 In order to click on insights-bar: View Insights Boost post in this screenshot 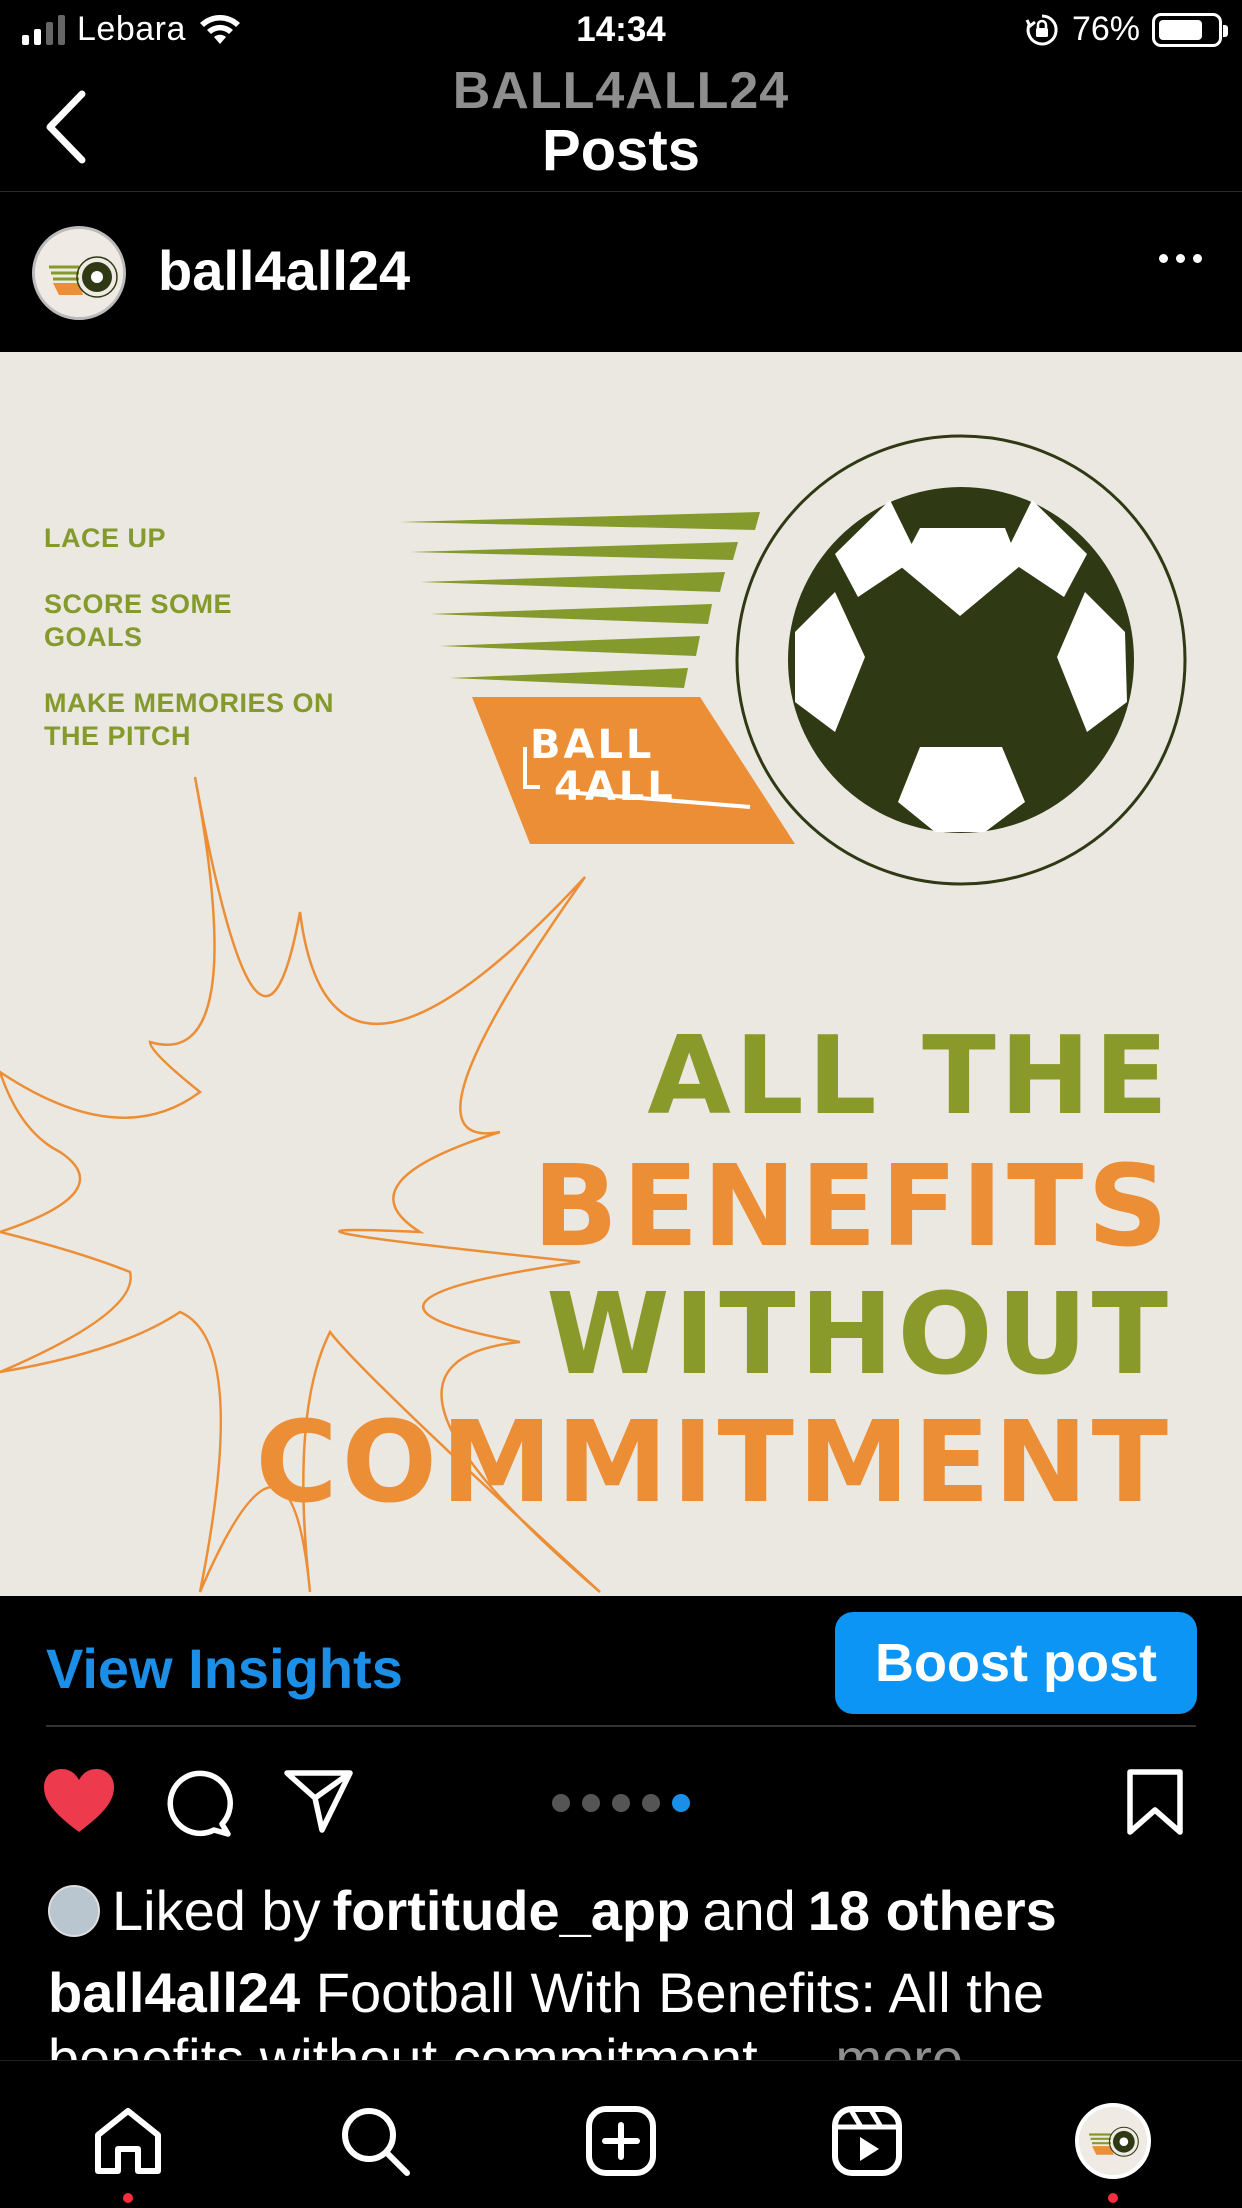, I will do `click(621, 1661)`.